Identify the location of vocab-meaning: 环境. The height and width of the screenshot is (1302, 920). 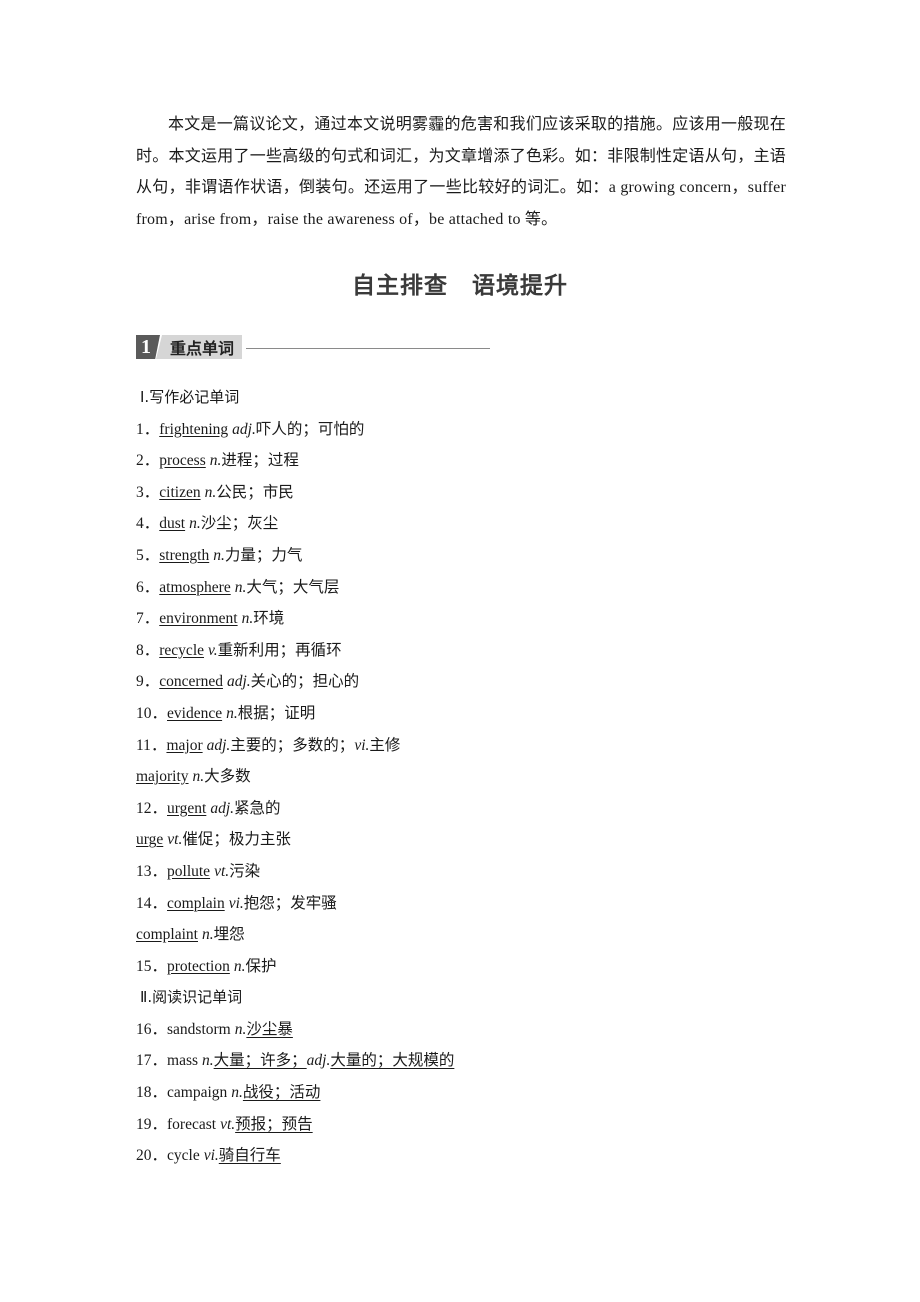
(269, 619).